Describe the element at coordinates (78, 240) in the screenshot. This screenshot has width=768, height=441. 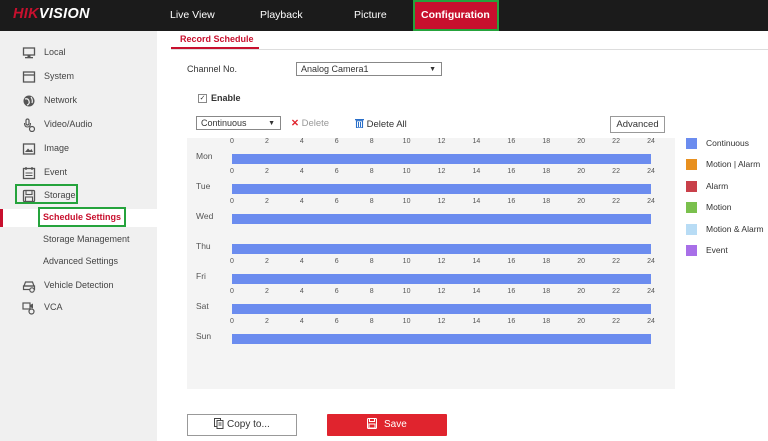
I see `sidebar-subitem-storage-management: Storage Management` at that location.